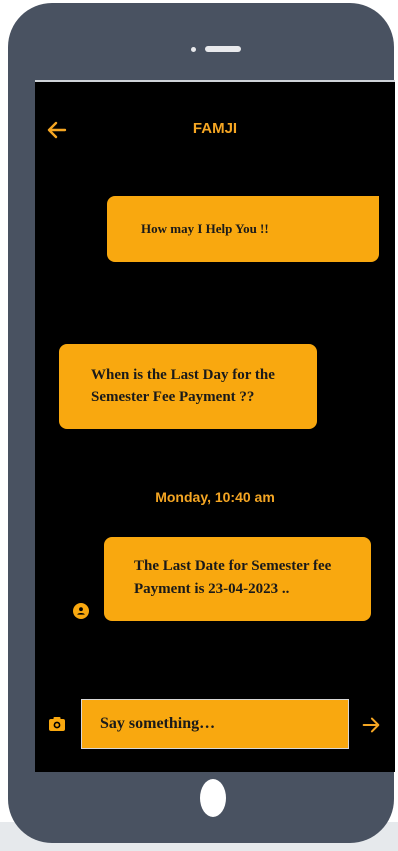  I want to click on home-button, so click(213, 798).